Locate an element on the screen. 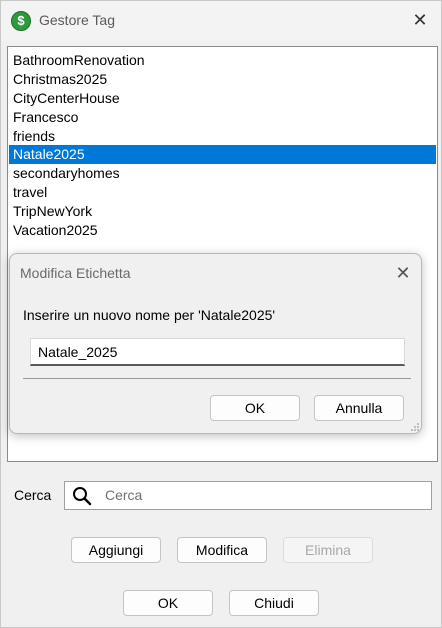  list-item: Christmas2025 is located at coordinates (222, 79).